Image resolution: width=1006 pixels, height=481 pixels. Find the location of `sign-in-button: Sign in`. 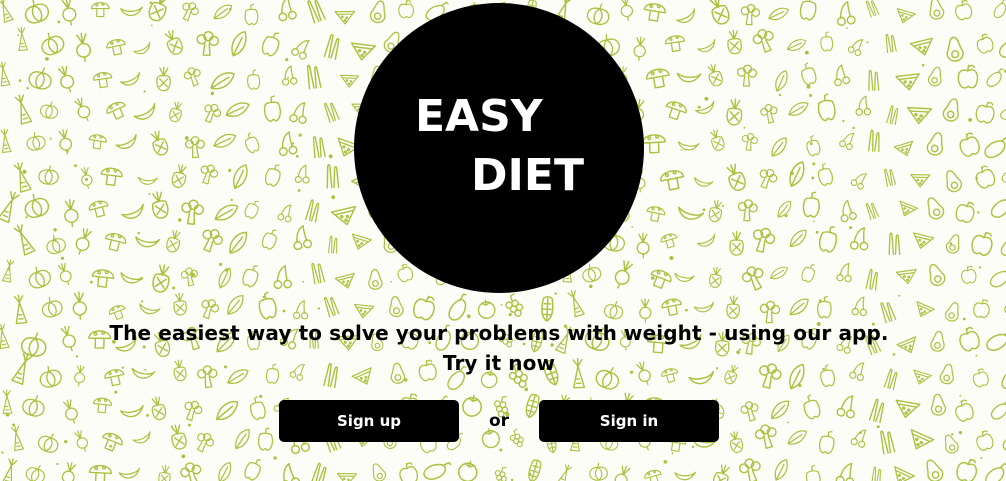

sign-in-button: Sign in is located at coordinates (629, 421).